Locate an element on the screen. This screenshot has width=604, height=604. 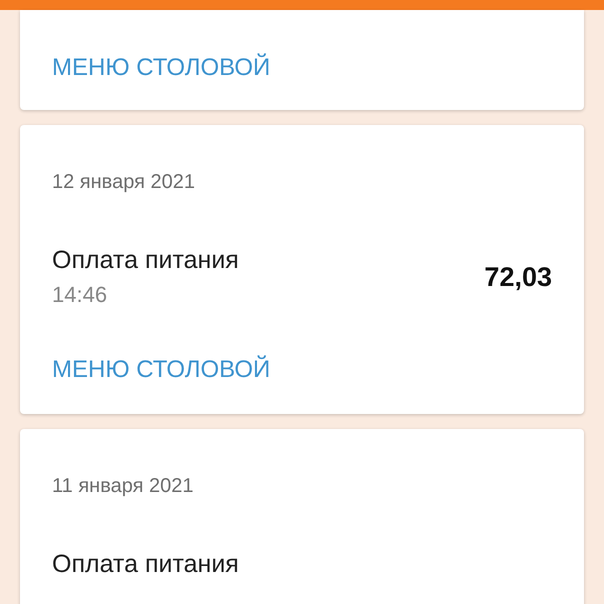
payment-amount: 72,03 is located at coordinates (518, 277).